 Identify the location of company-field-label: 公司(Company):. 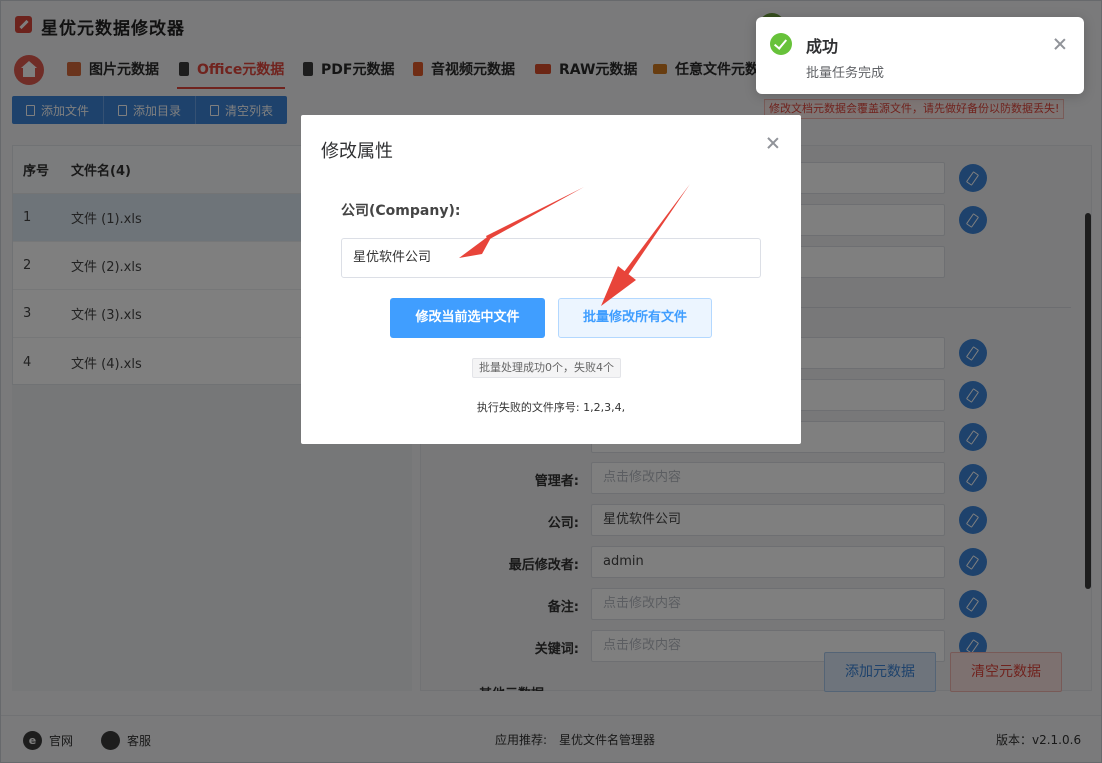
(401, 211).